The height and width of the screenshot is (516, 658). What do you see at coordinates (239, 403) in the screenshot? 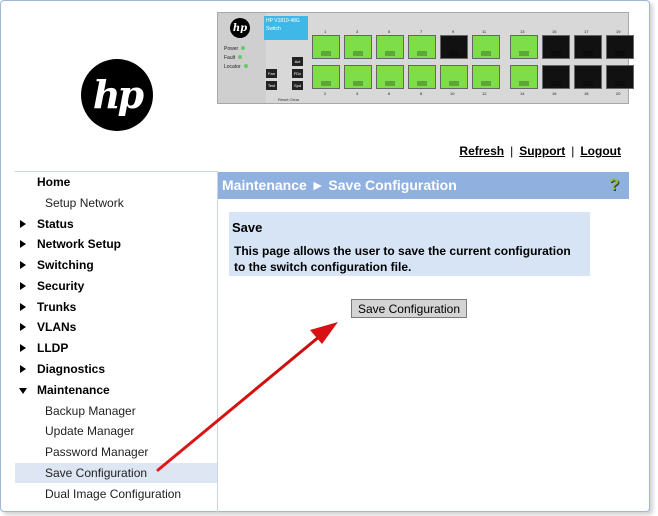
I see `annotation-arrow-shaft` at bounding box center [239, 403].